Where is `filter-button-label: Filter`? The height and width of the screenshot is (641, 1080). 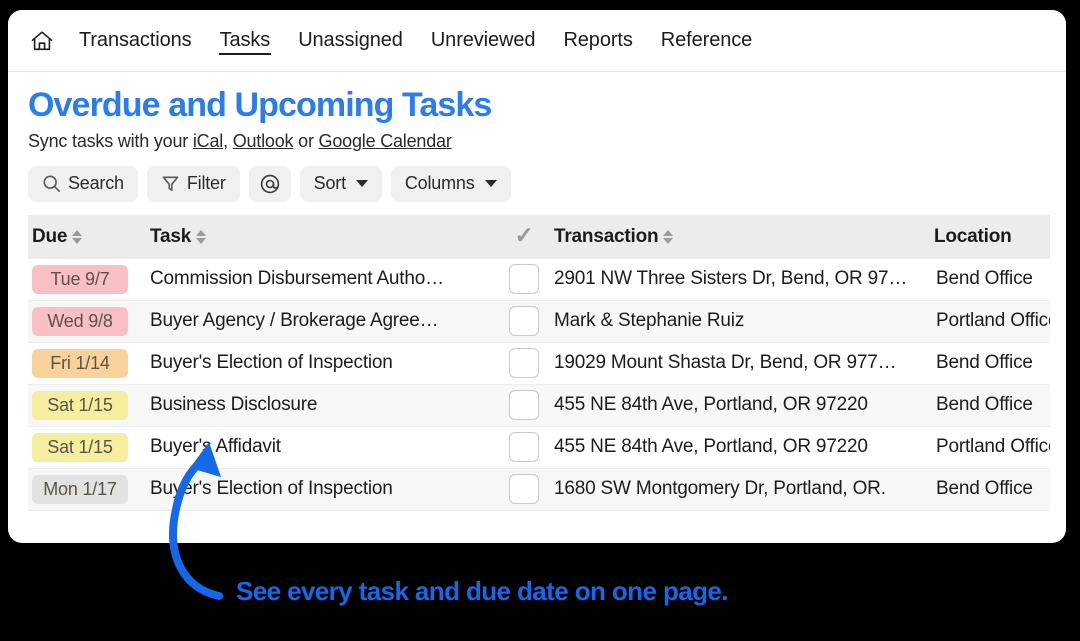 filter-button-label: Filter is located at coordinates (206, 183).